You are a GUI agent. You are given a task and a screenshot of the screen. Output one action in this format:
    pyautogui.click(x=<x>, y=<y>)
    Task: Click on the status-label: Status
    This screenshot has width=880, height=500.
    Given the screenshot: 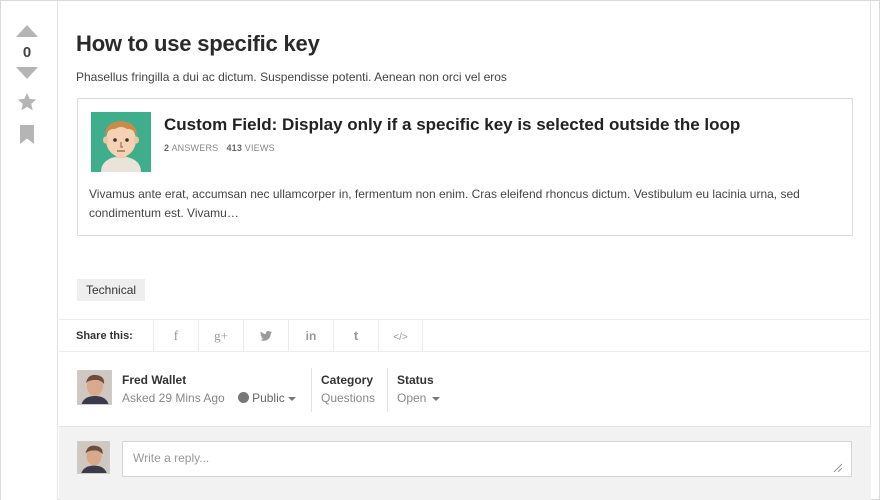 What is the action you would take?
    pyautogui.click(x=415, y=380)
    